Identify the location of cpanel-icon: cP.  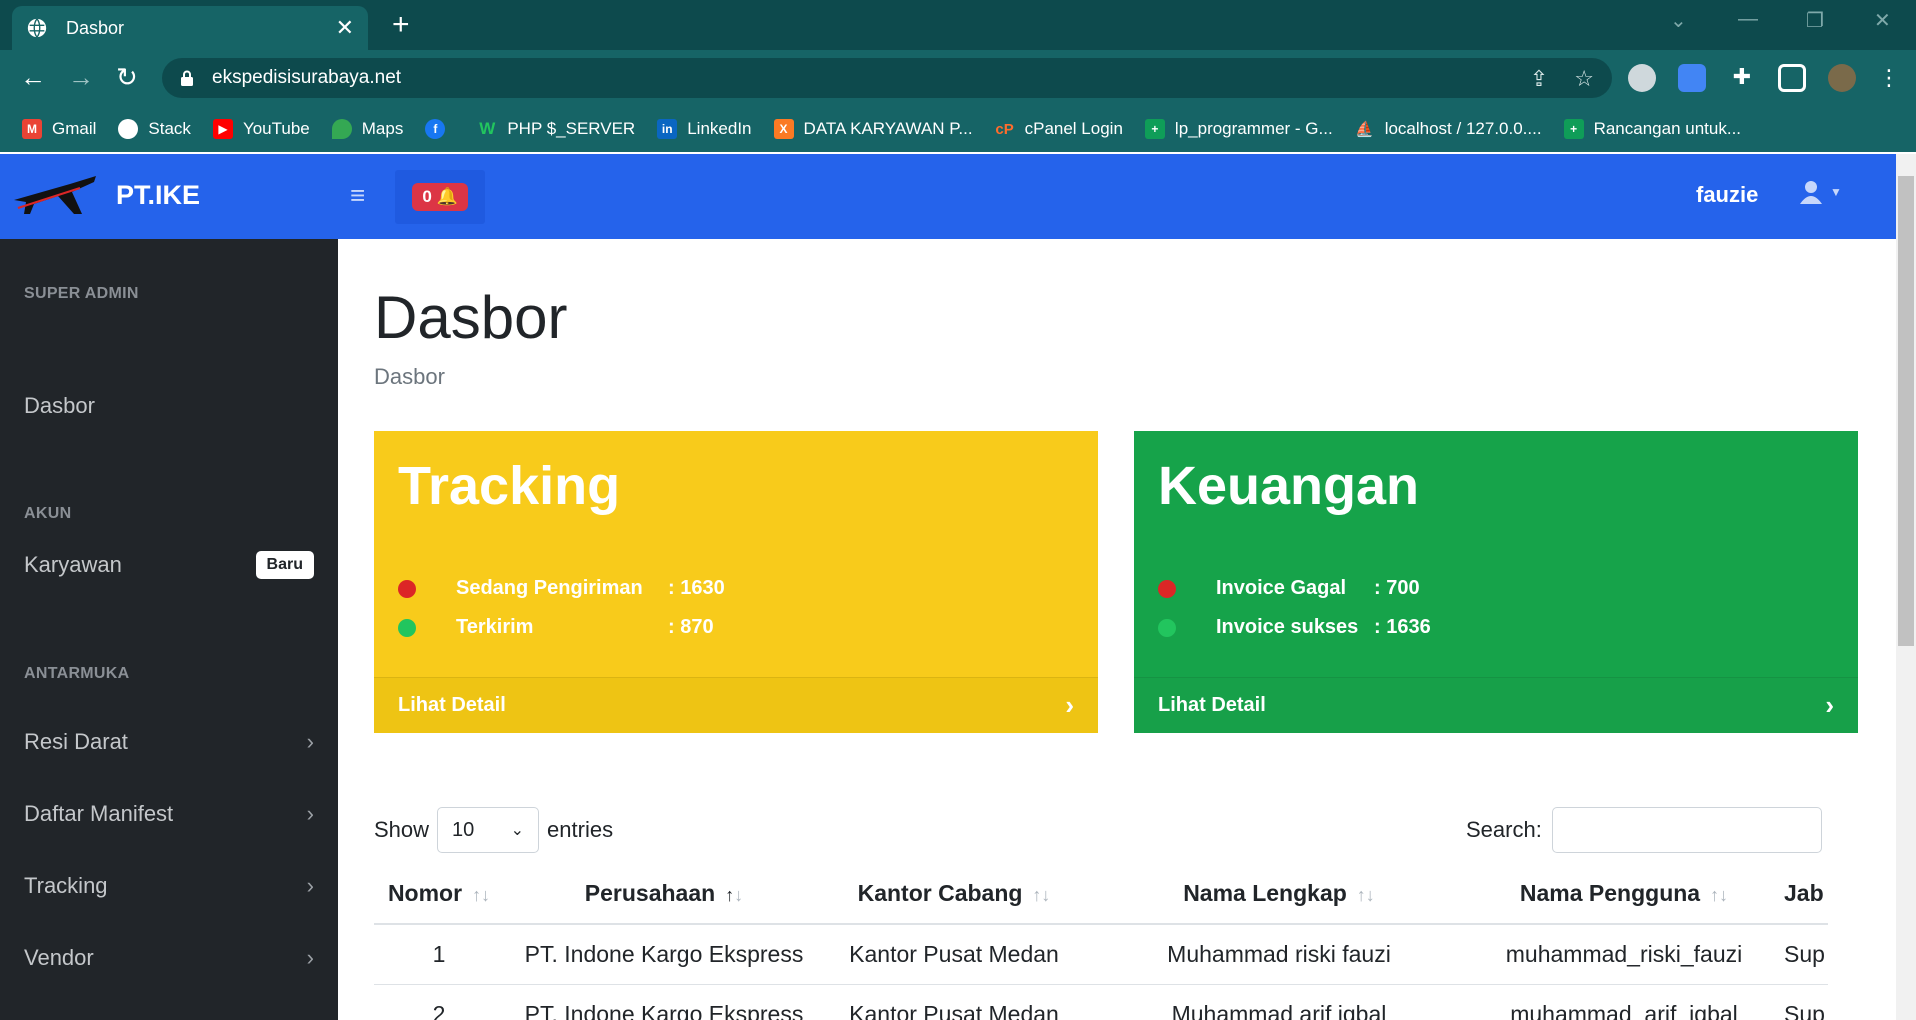
(1004, 129).